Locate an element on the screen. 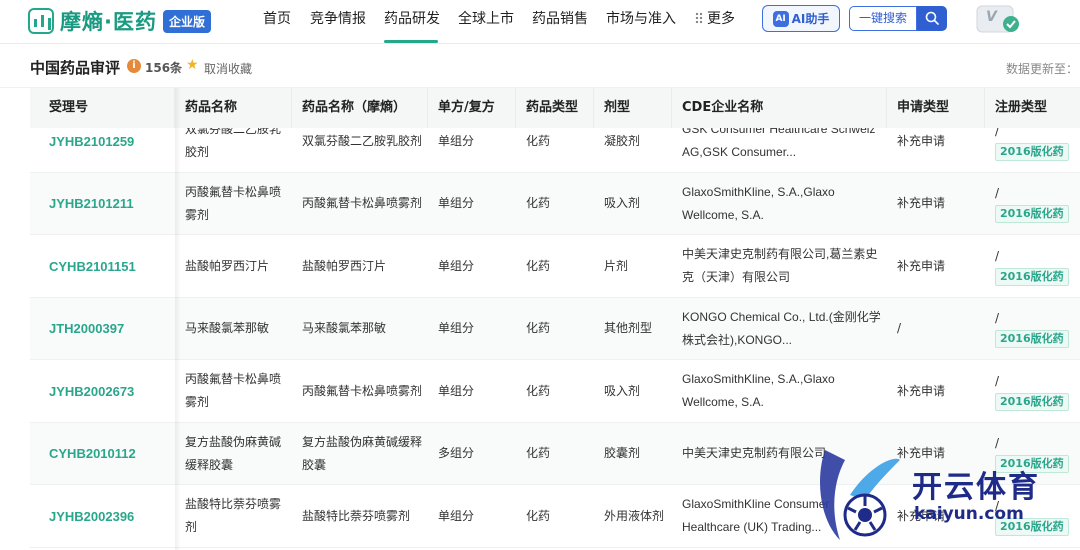 The height and width of the screenshot is (550, 1080). search-submit-button is located at coordinates (932, 18).